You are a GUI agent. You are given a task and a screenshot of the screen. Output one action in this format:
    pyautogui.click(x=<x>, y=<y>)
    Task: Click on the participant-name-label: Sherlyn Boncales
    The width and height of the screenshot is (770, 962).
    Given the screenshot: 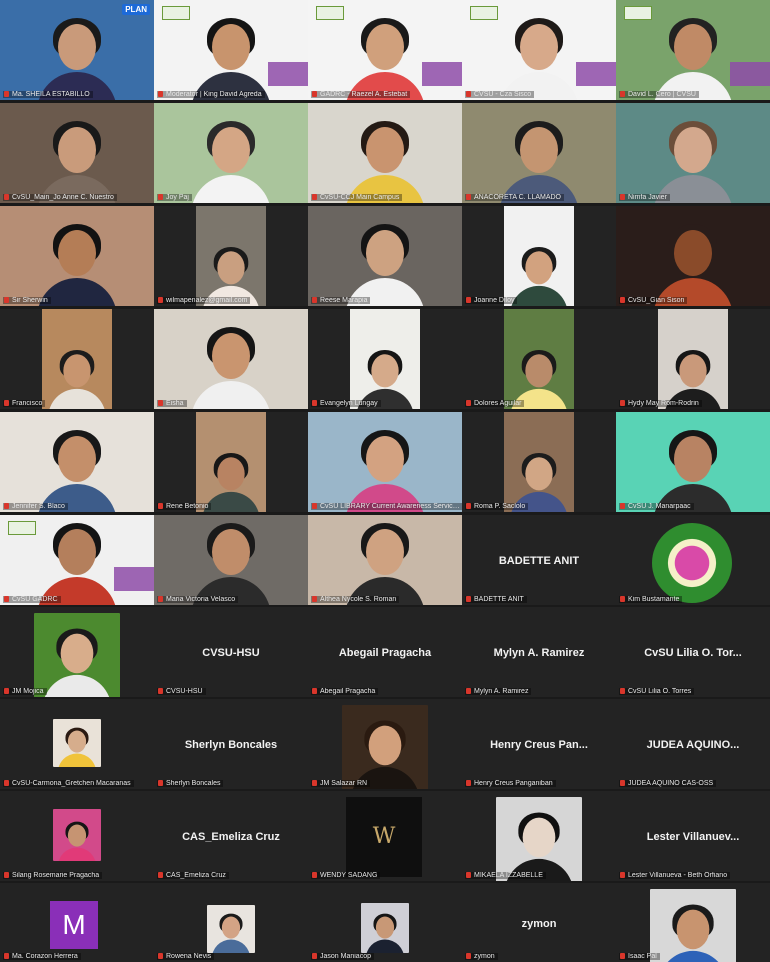 What is the action you would take?
    pyautogui.click(x=190, y=783)
    